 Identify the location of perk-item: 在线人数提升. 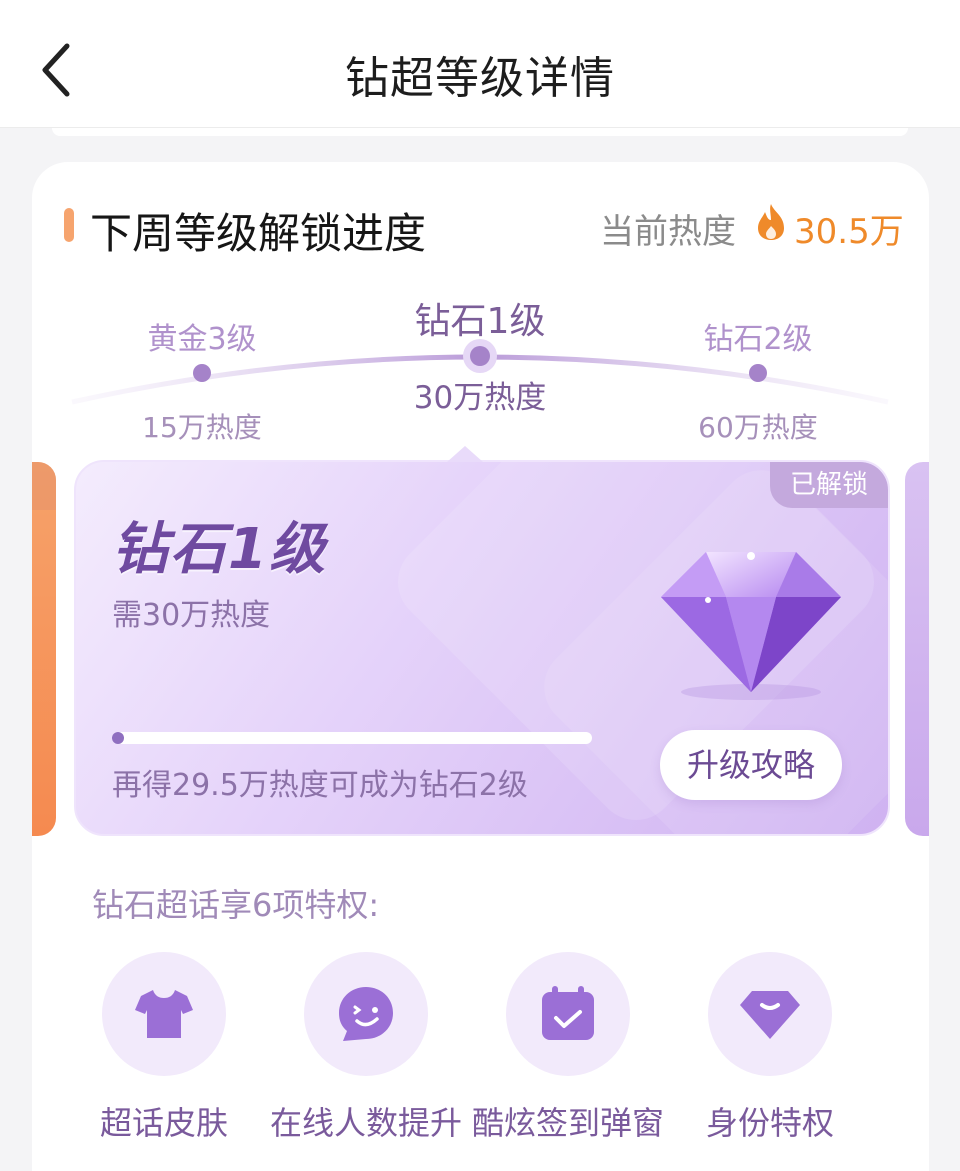
(366, 1048).